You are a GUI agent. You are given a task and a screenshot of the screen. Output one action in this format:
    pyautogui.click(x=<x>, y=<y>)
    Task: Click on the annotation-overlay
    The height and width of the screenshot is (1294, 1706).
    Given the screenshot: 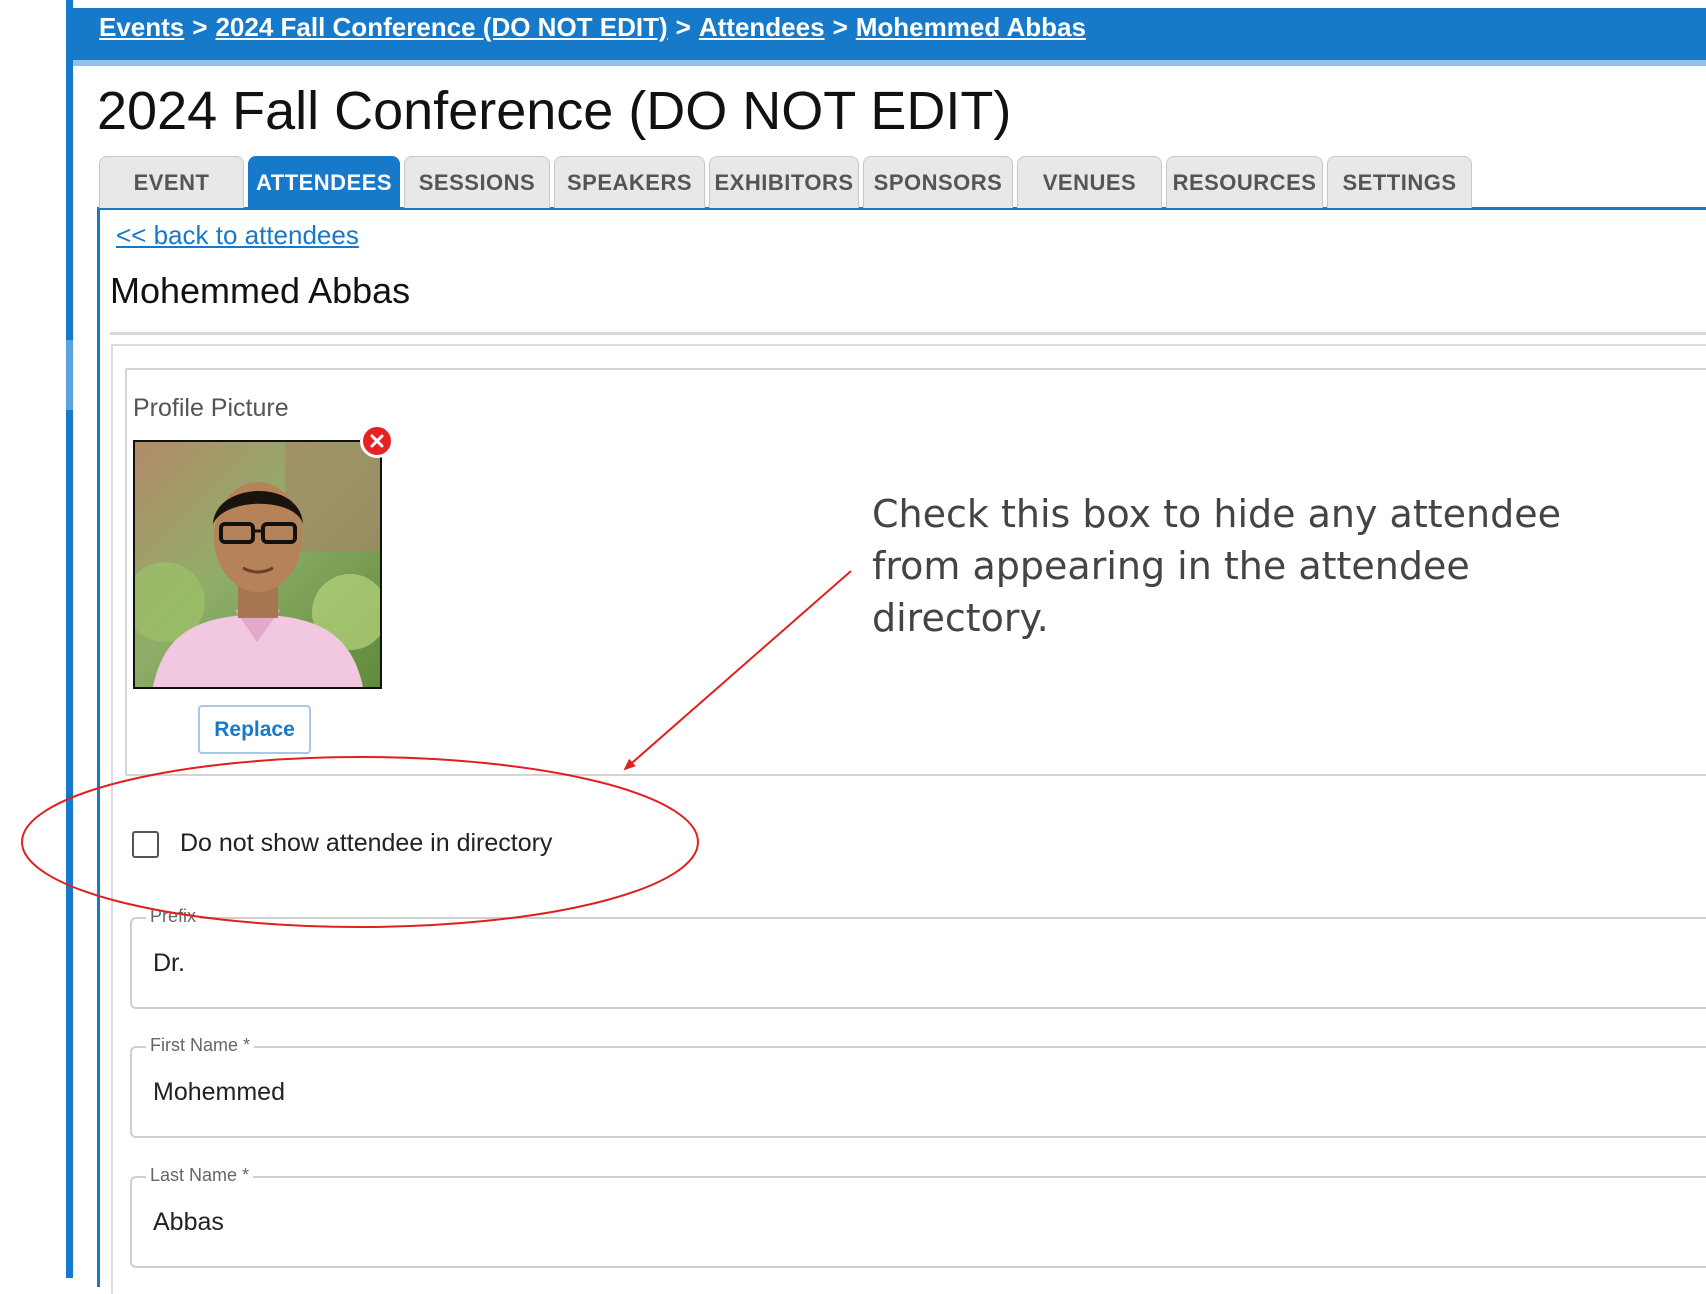 What is the action you would take?
    pyautogui.click(x=436, y=749)
    